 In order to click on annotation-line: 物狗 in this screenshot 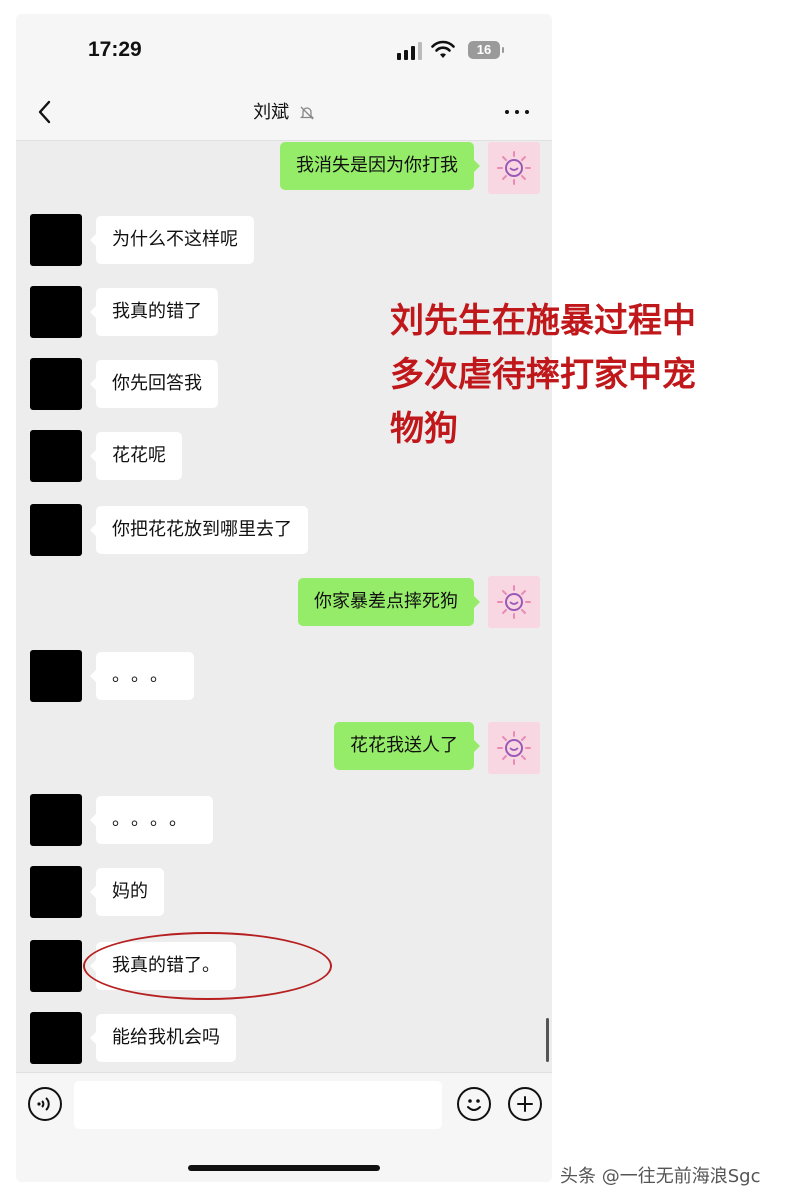, I will do `click(424, 429)`.